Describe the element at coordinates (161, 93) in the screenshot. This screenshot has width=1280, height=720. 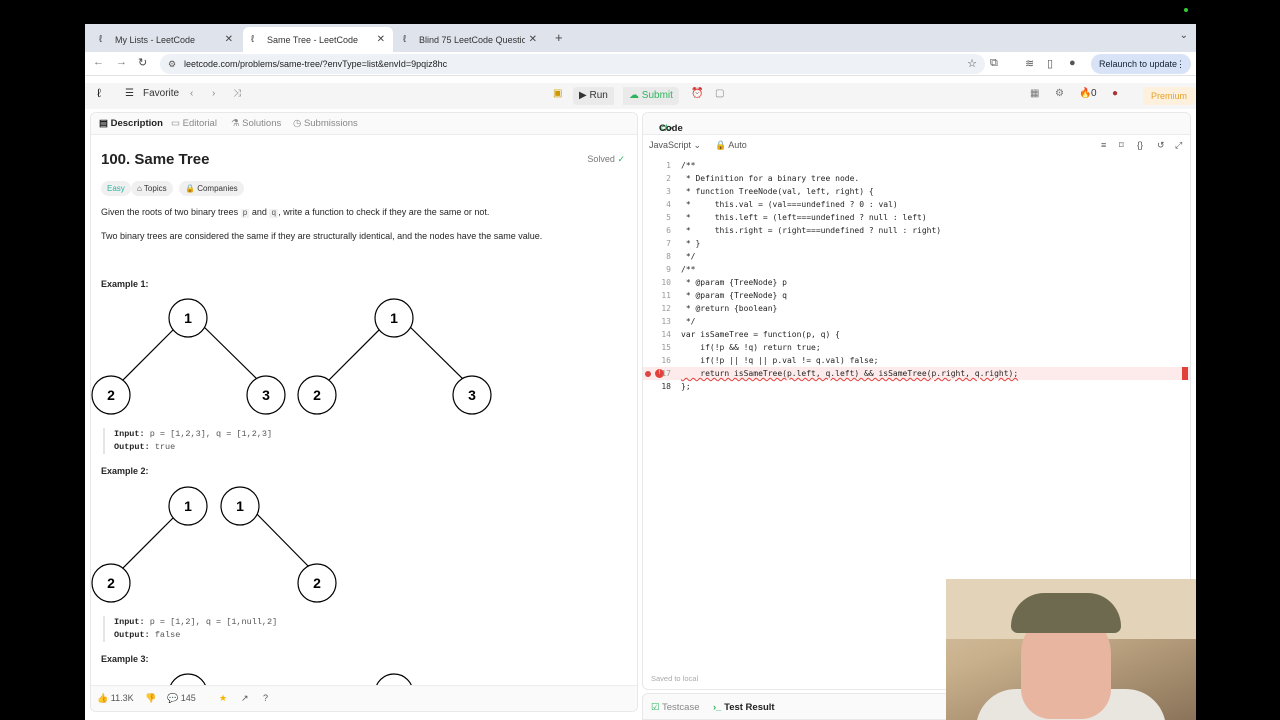
I see `favorite-list-link: Favorite` at that location.